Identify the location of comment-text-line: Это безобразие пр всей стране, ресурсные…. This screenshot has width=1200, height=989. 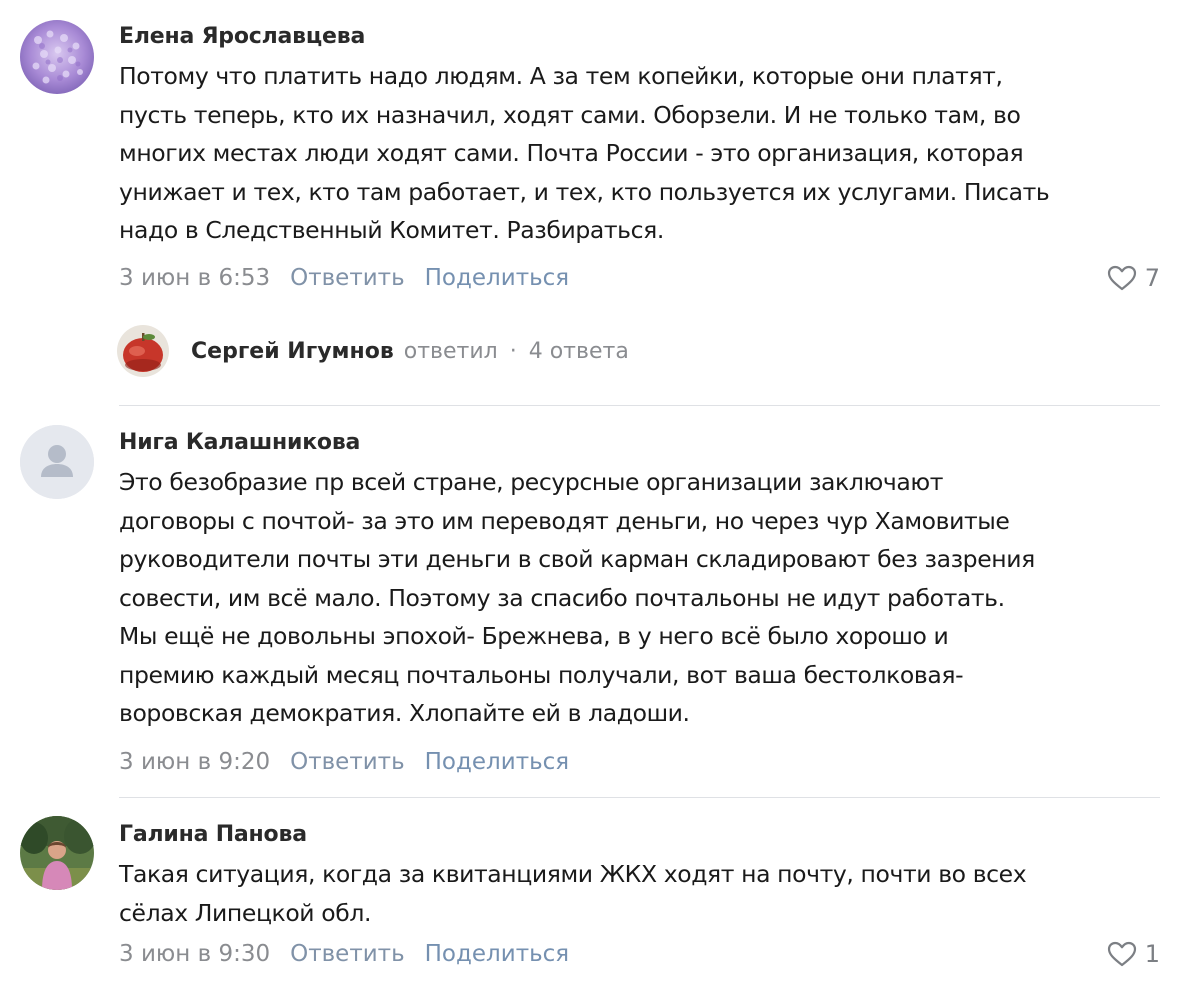
(531, 482).